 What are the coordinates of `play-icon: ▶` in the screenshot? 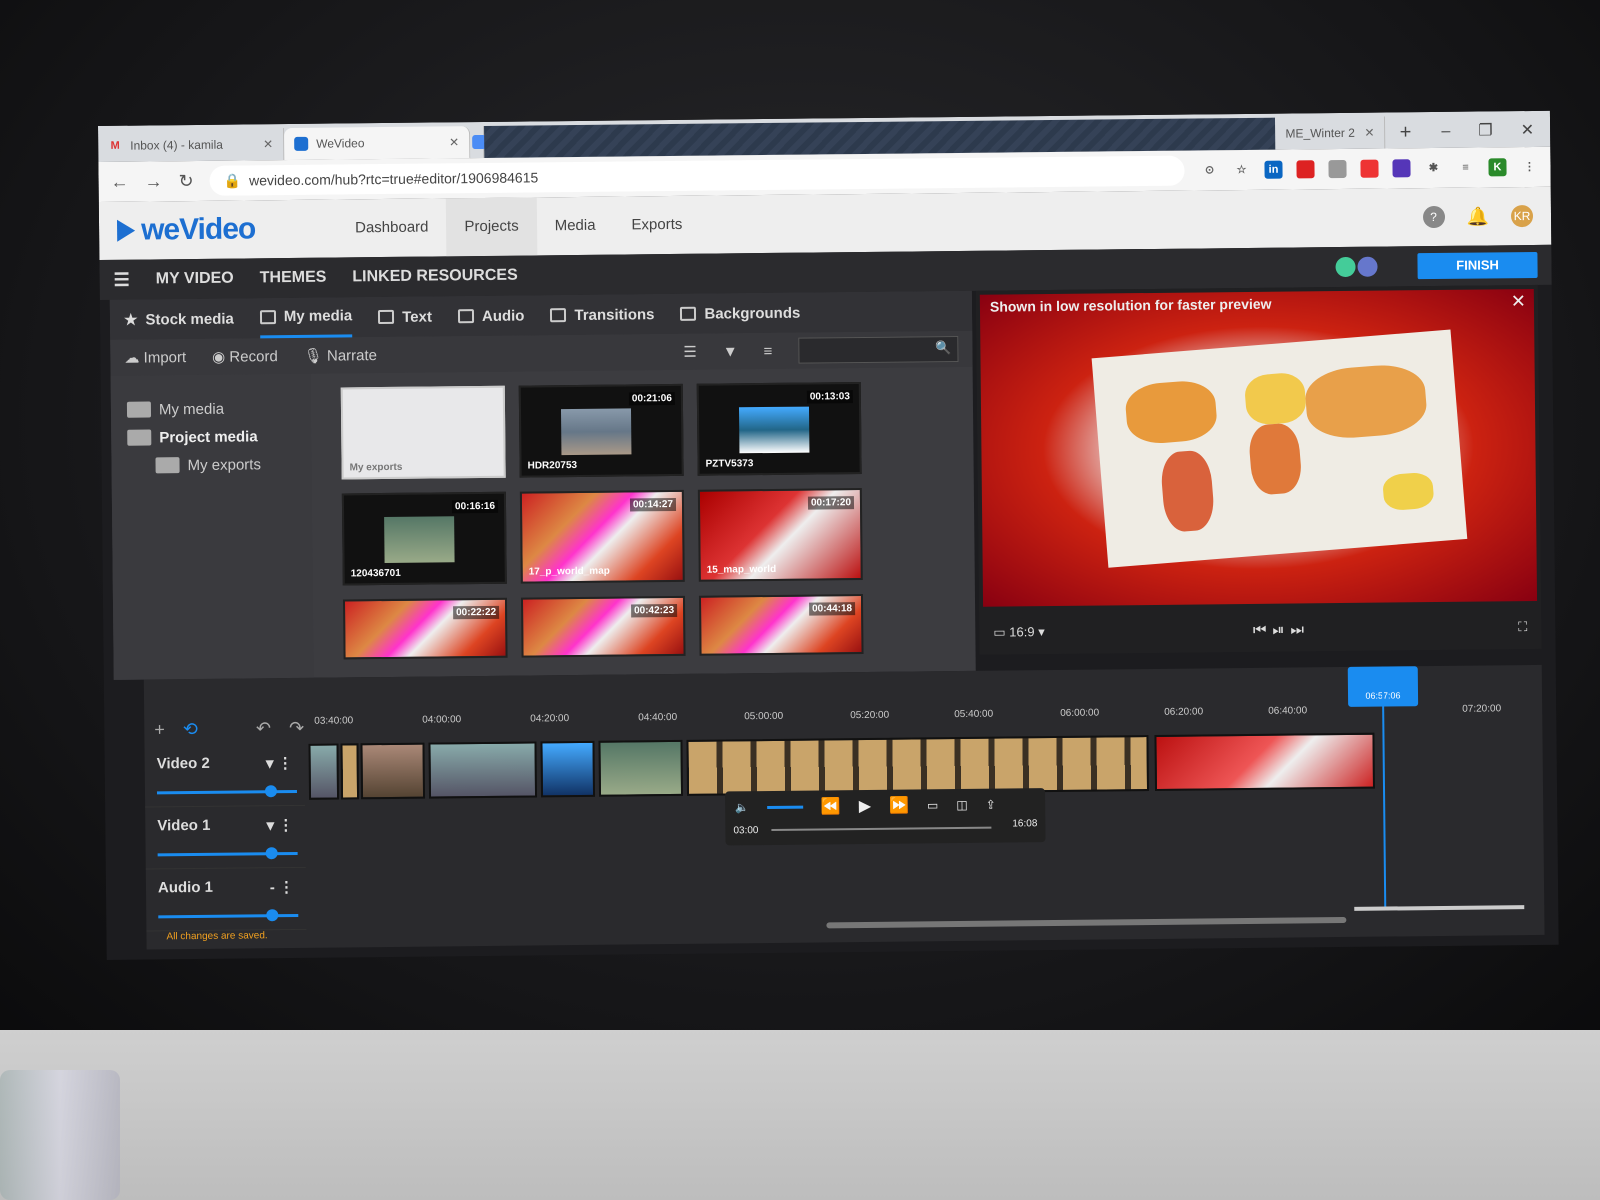 It's located at (865, 806).